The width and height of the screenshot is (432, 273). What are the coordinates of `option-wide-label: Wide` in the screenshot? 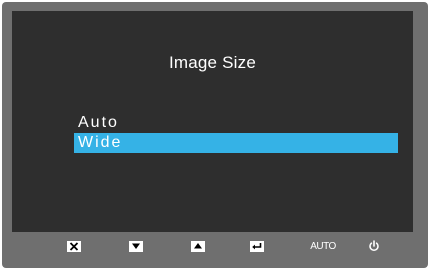 It's located at (100, 142).